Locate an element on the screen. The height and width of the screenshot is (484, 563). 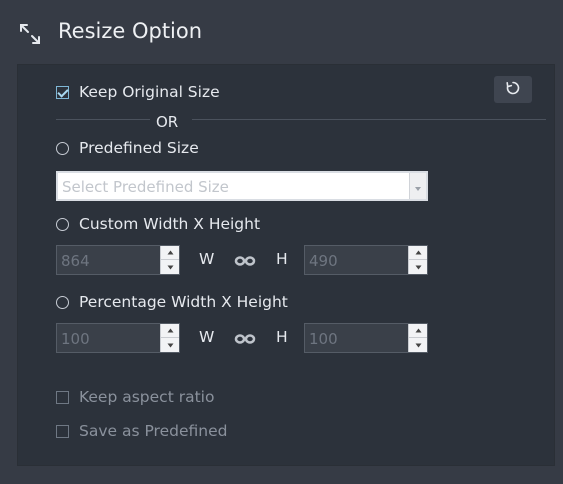
save-as-predefined-option: Save as Predefined is located at coordinates (141, 431).